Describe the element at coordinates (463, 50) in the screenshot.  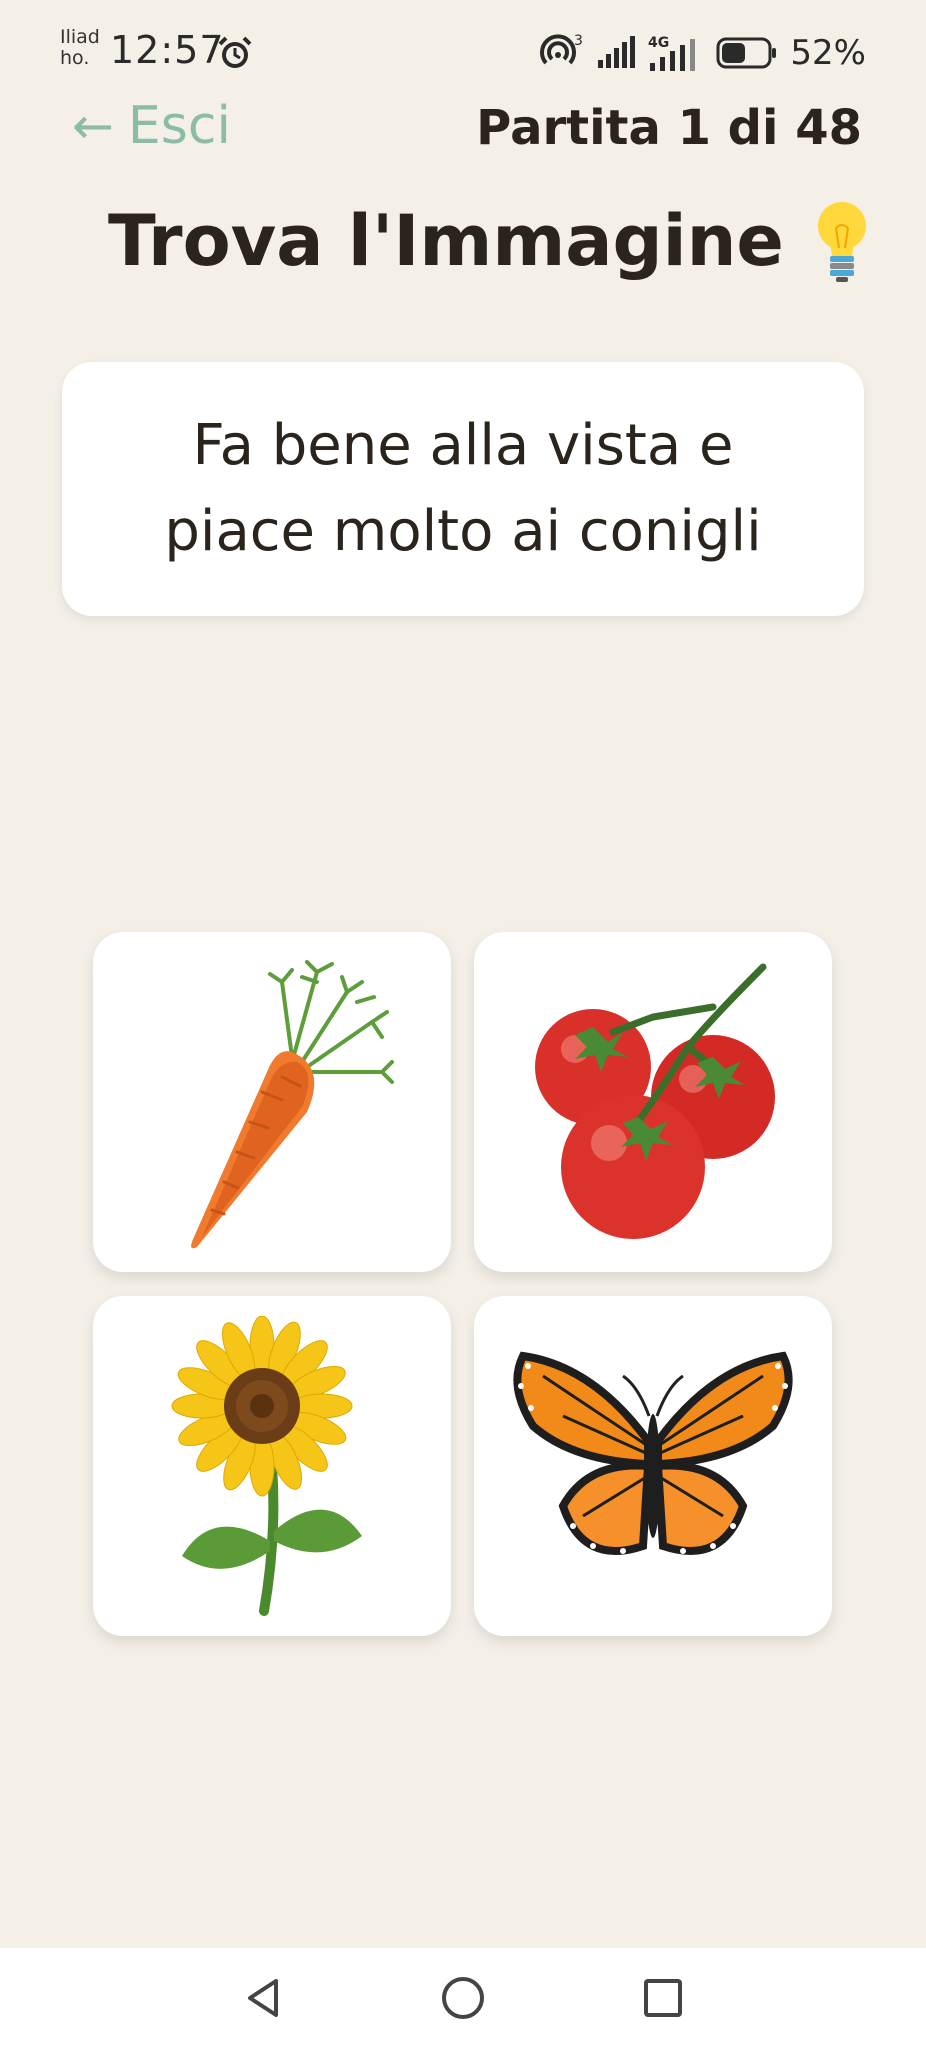
I see `status-bar: Iliad ho. 12:57 3 4G 52%` at that location.